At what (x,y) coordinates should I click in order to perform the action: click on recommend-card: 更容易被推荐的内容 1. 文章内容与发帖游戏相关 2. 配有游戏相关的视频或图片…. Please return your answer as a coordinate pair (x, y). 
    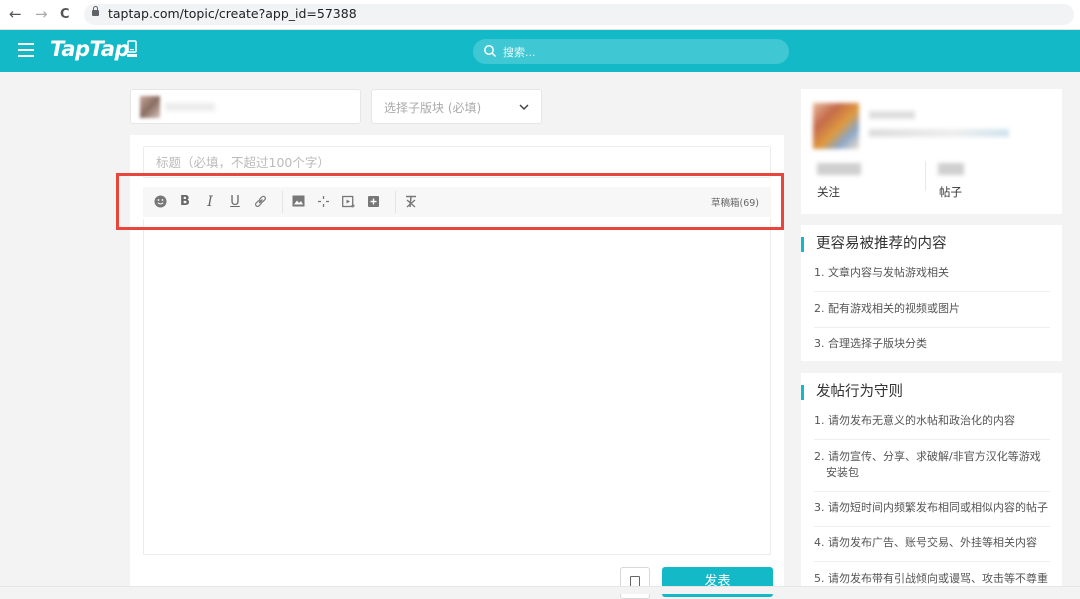
    Looking at the image, I should click on (931, 293).